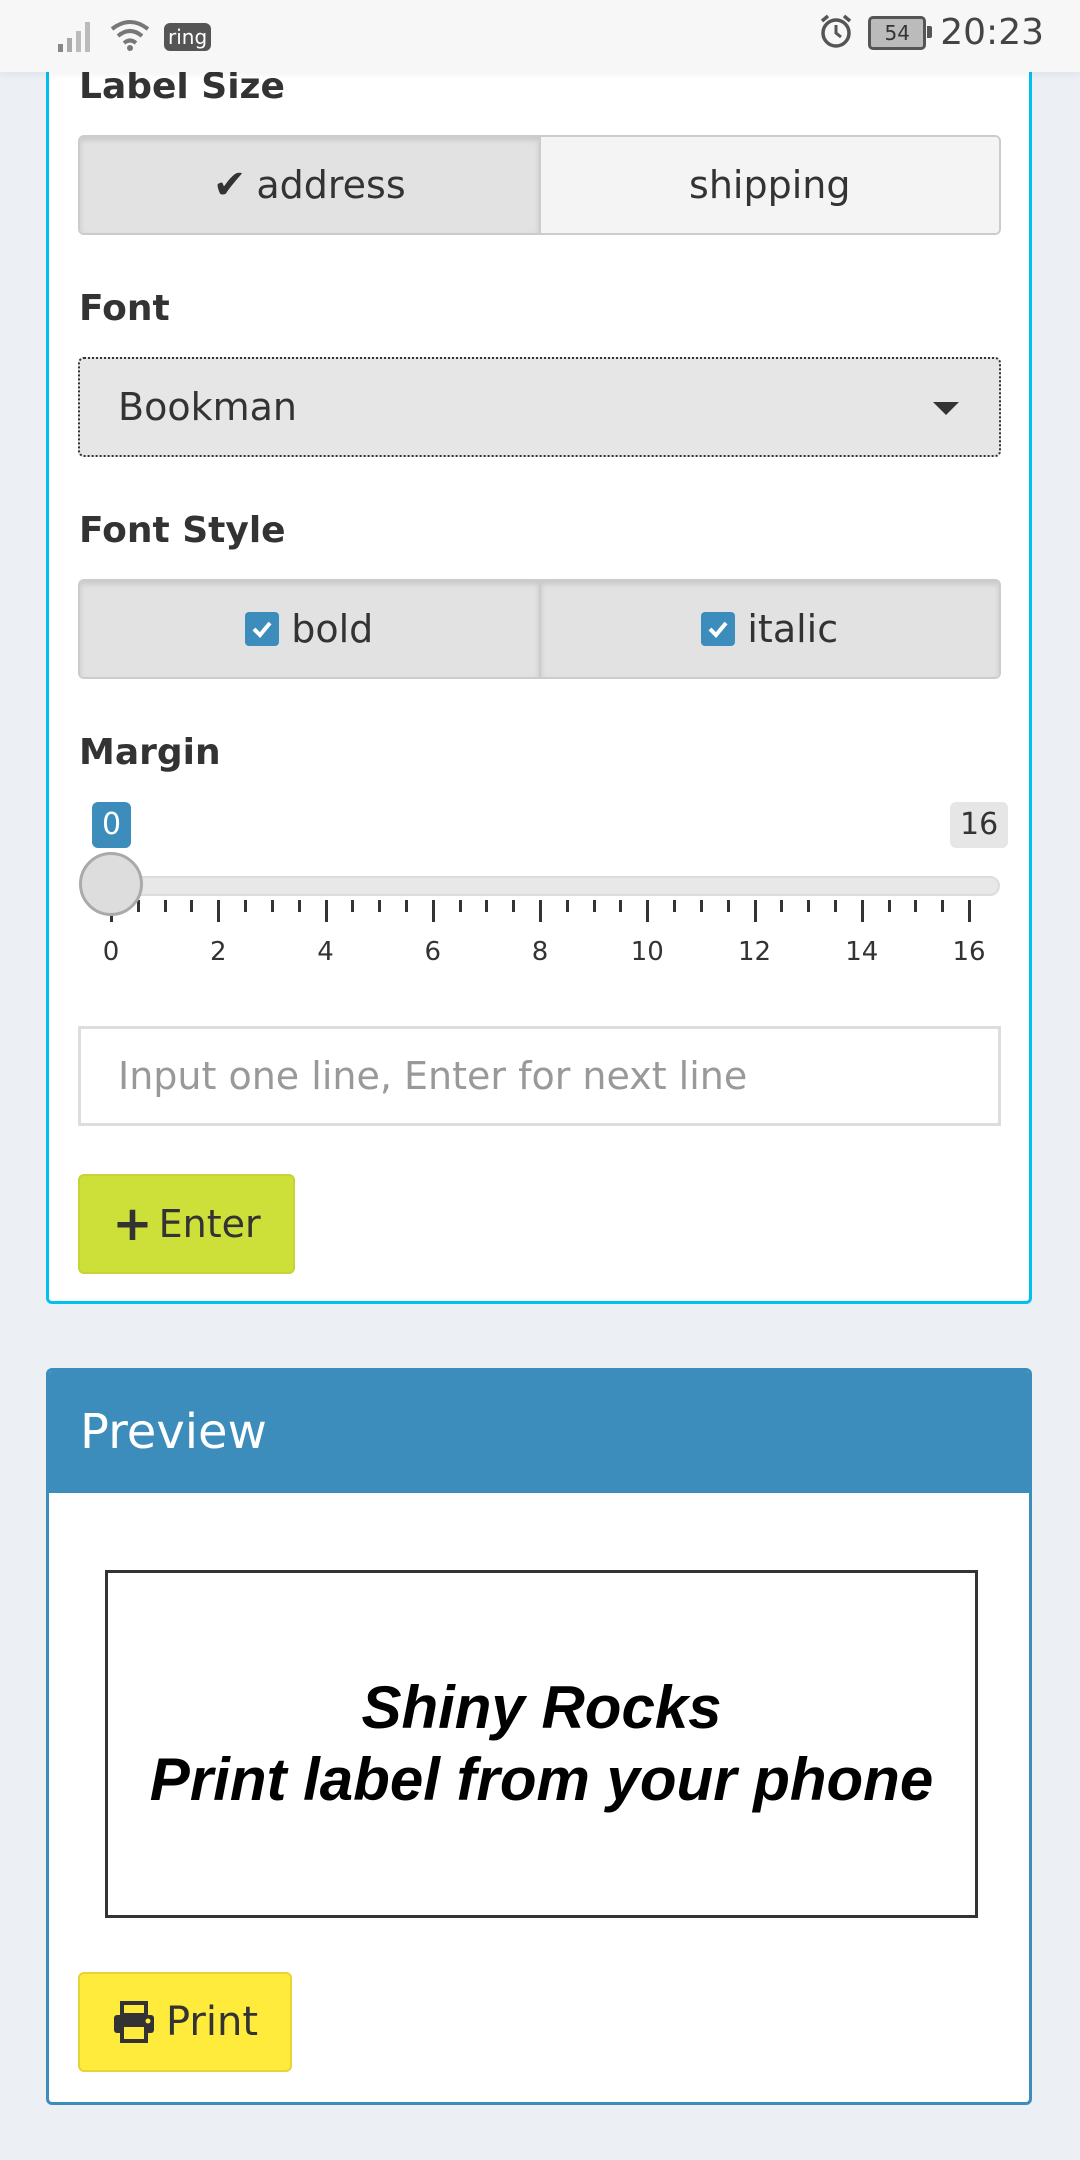  I want to click on plus-icon: +, so click(132, 1224).